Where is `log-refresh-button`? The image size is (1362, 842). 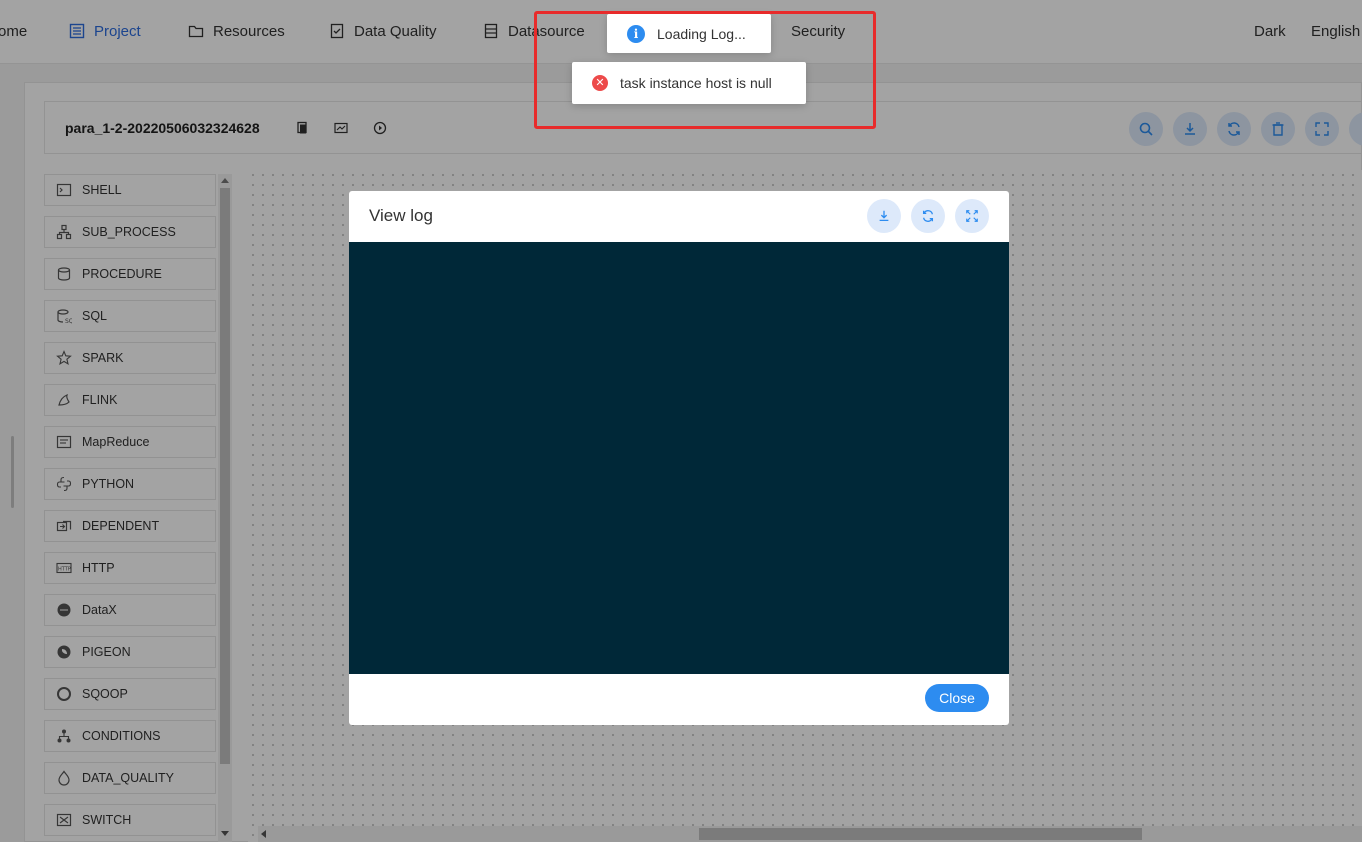 log-refresh-button is located at coordinates (928, 216).